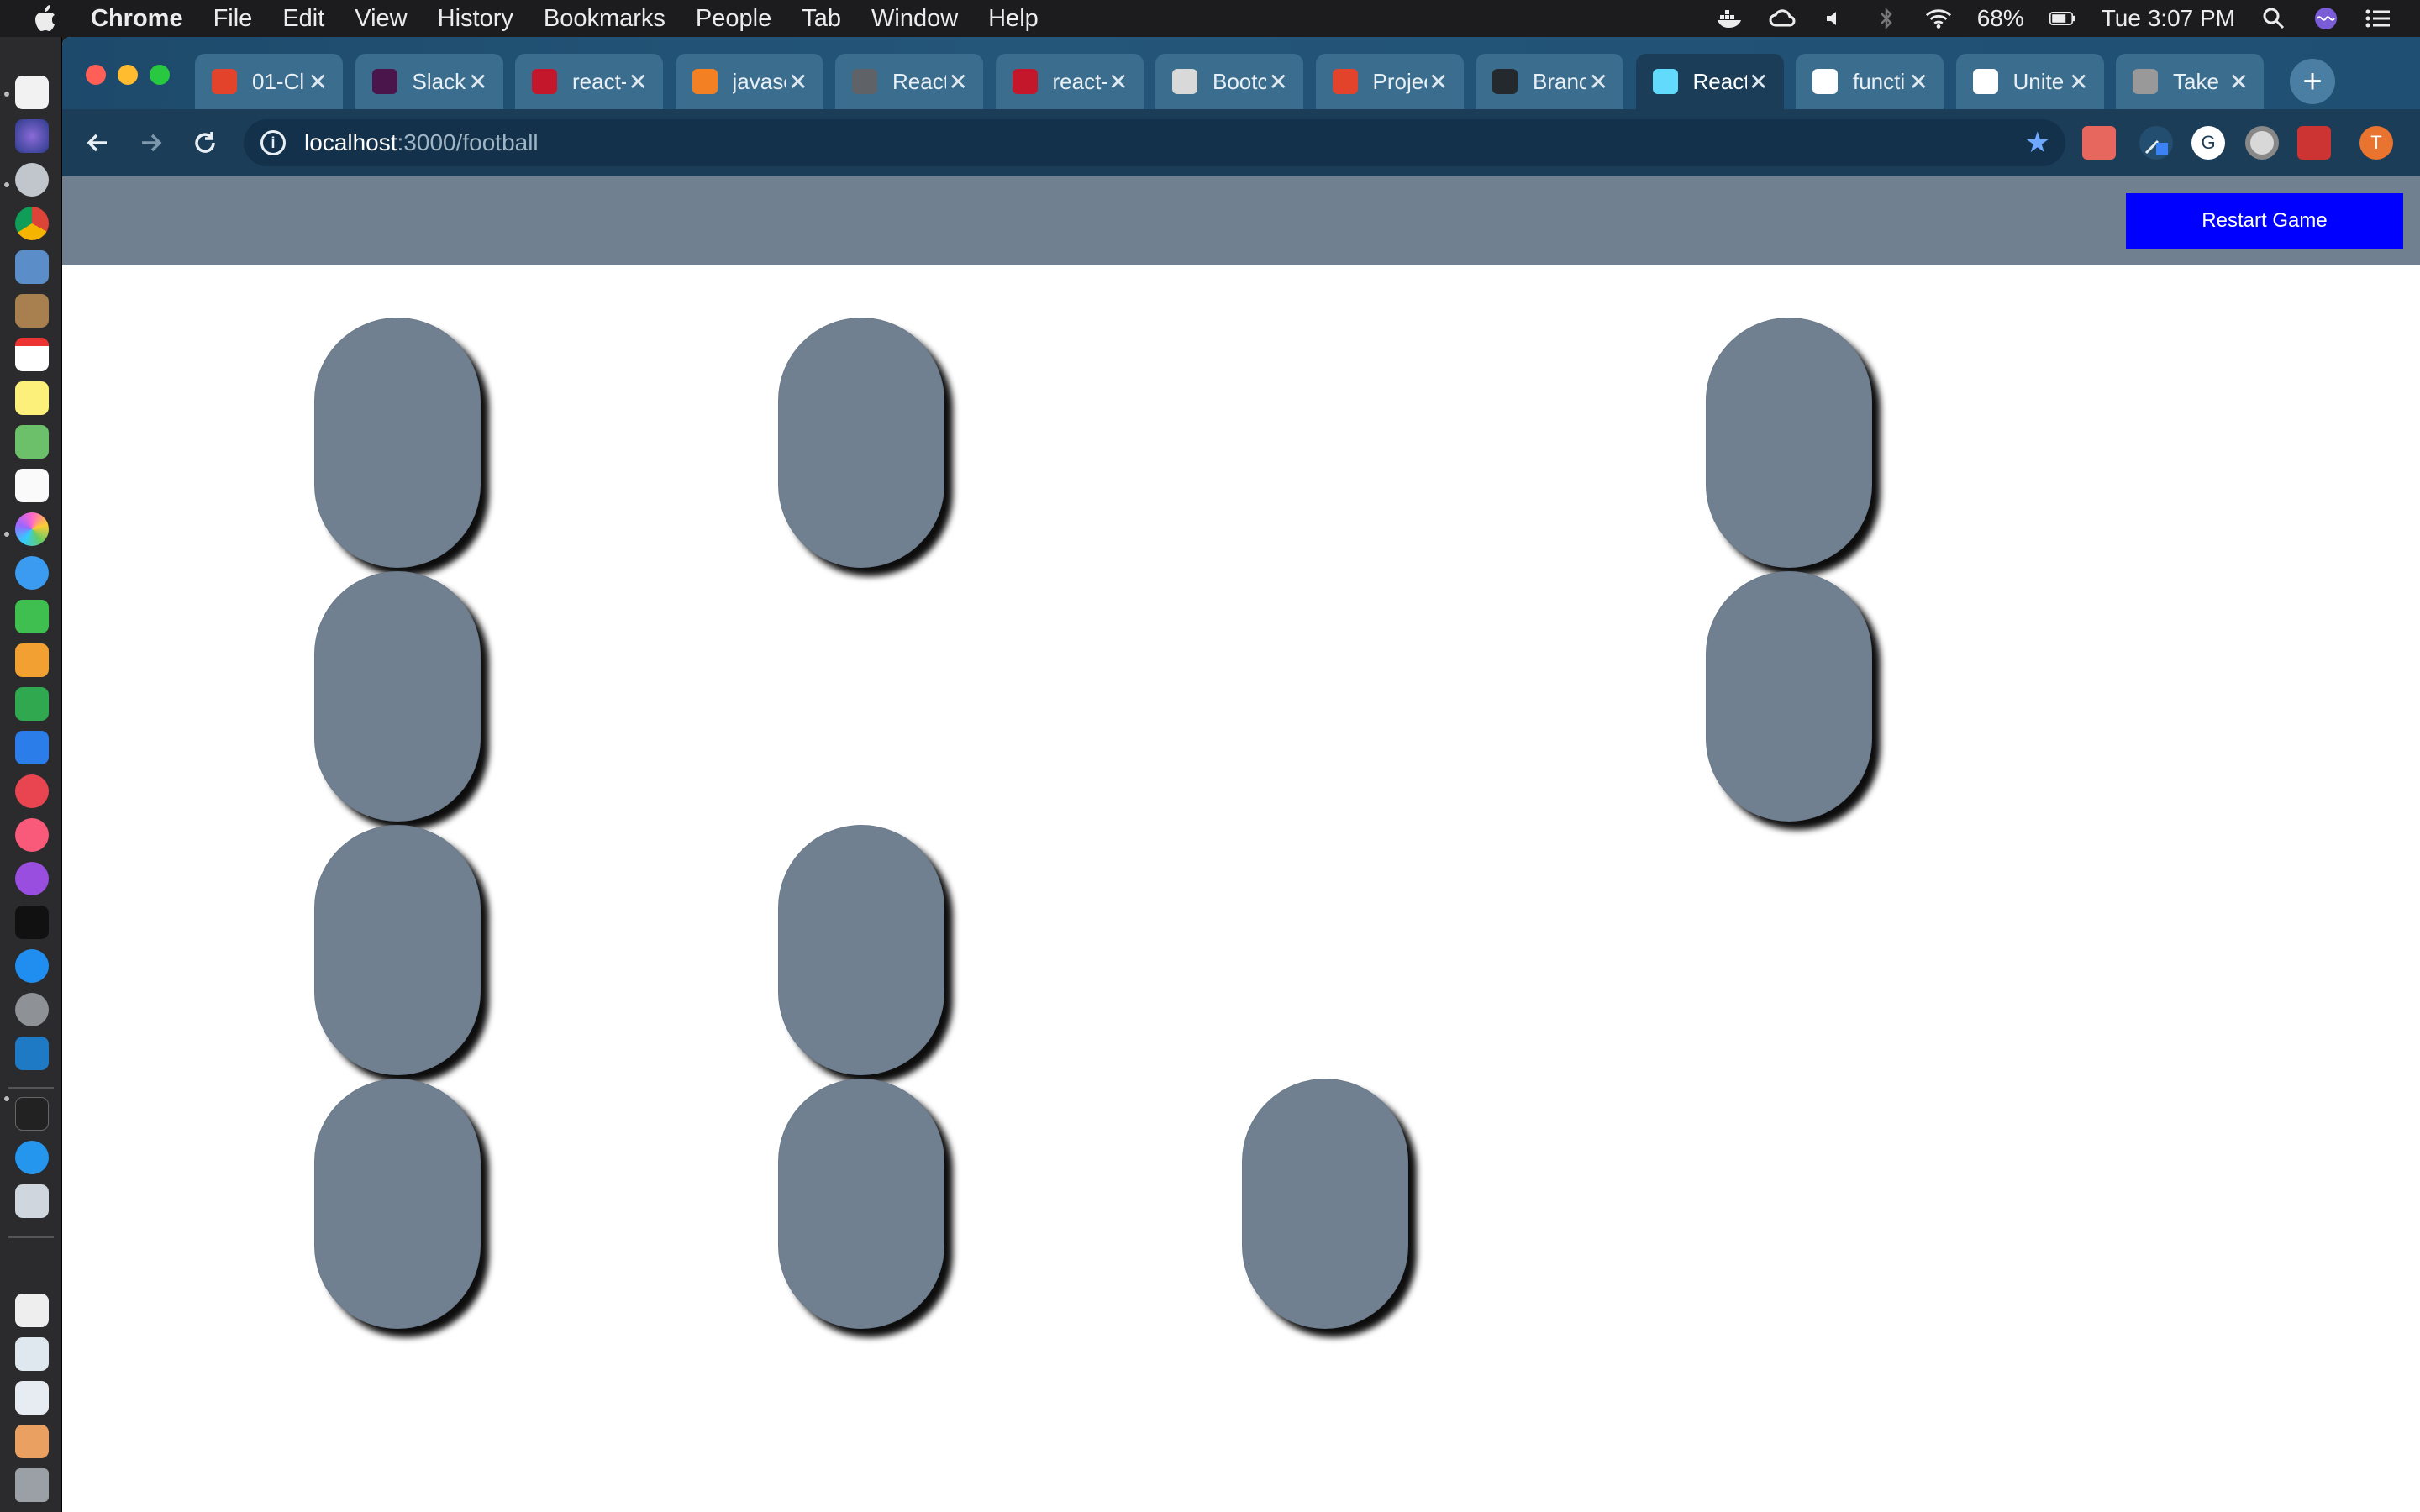 The width and height of the screenshot is (2420, 1512). What do you see at coordinates (233, 19) in the screenshot?
I see `menu-file: File` at bounding box center [233, 19].